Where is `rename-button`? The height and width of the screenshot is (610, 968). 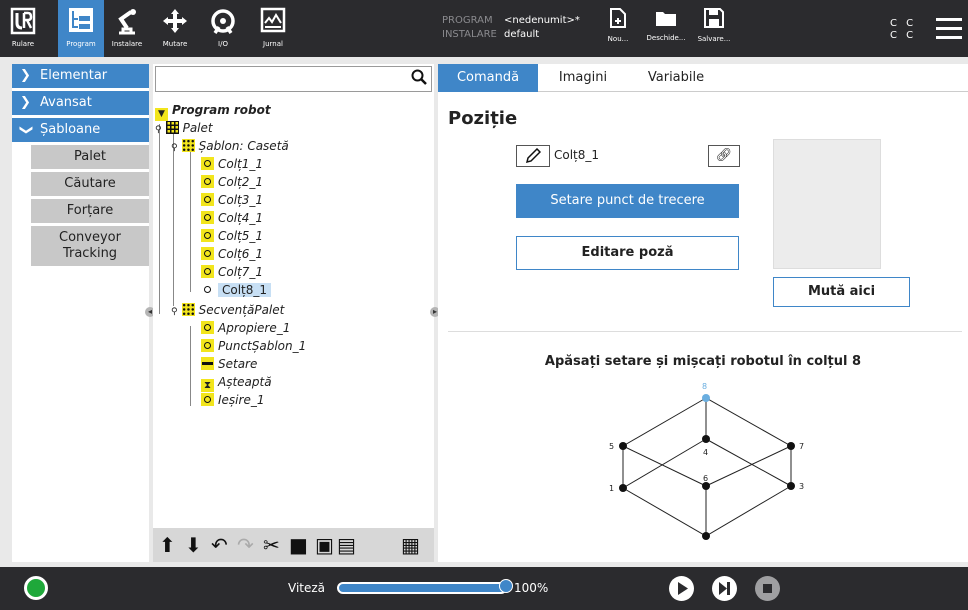 rename-button is located at coordinates (533, 156).